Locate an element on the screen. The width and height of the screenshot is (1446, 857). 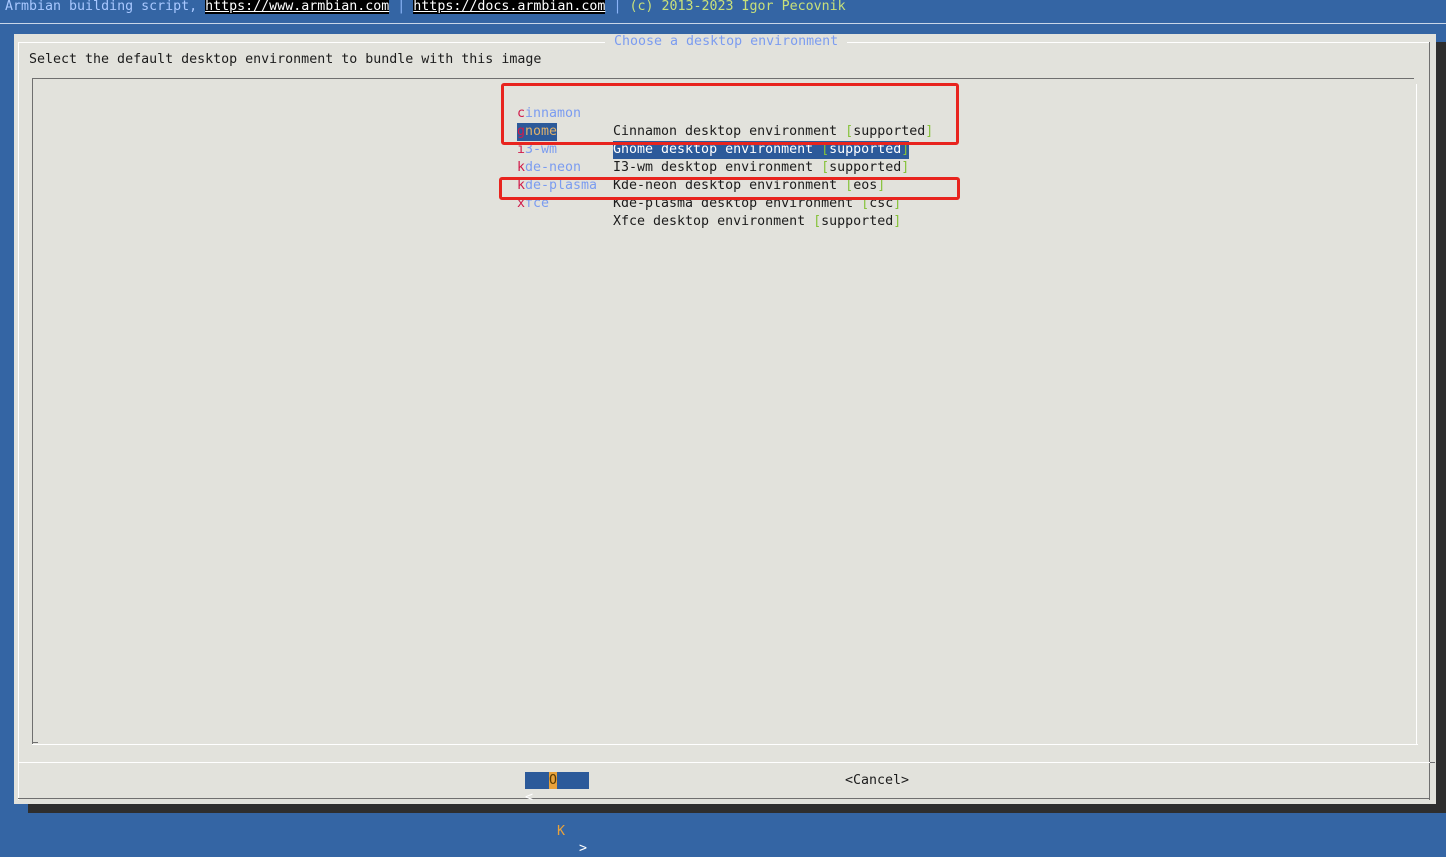
menu-item-description: I3-wm desktop environment [supported] is located at coordinates (761, 168).